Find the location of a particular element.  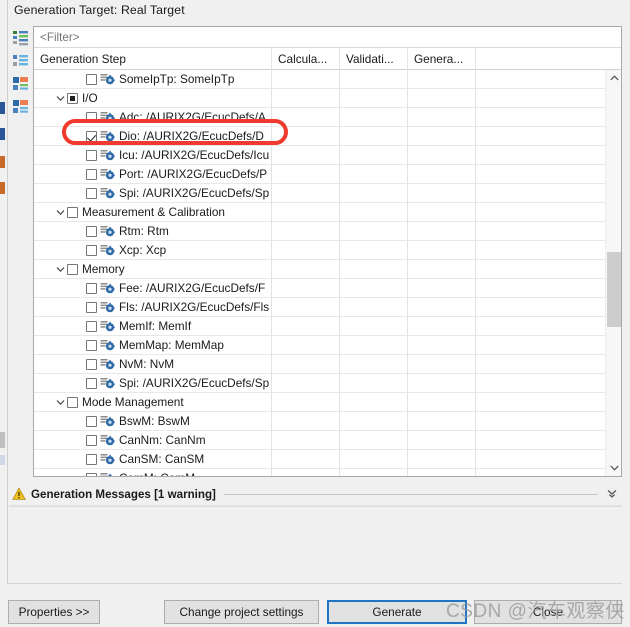

tree-node: Icu: /AURIX2G/EcucDefs/Icu is located at coordinates (153, 155).